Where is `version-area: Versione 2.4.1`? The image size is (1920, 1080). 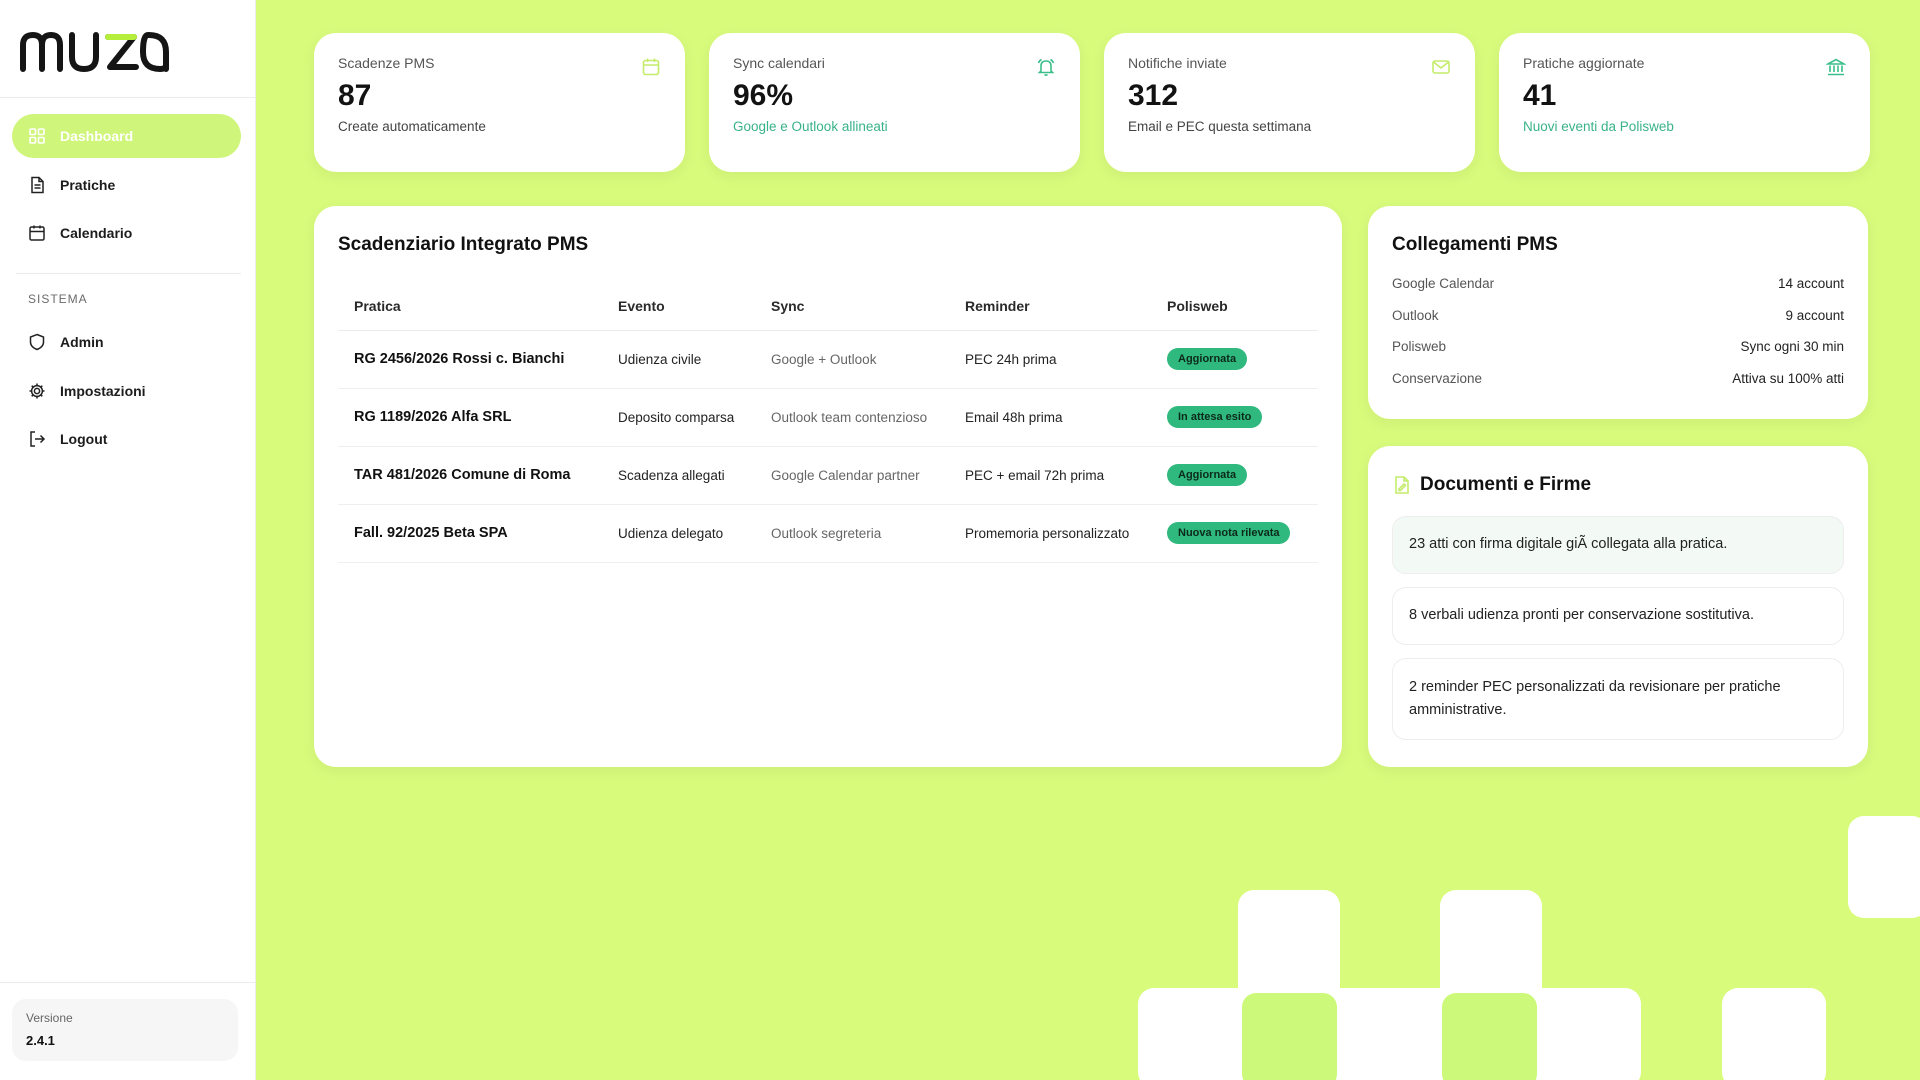 version-area: Versione 2.4.1 is located at coordinates (128, 1031).